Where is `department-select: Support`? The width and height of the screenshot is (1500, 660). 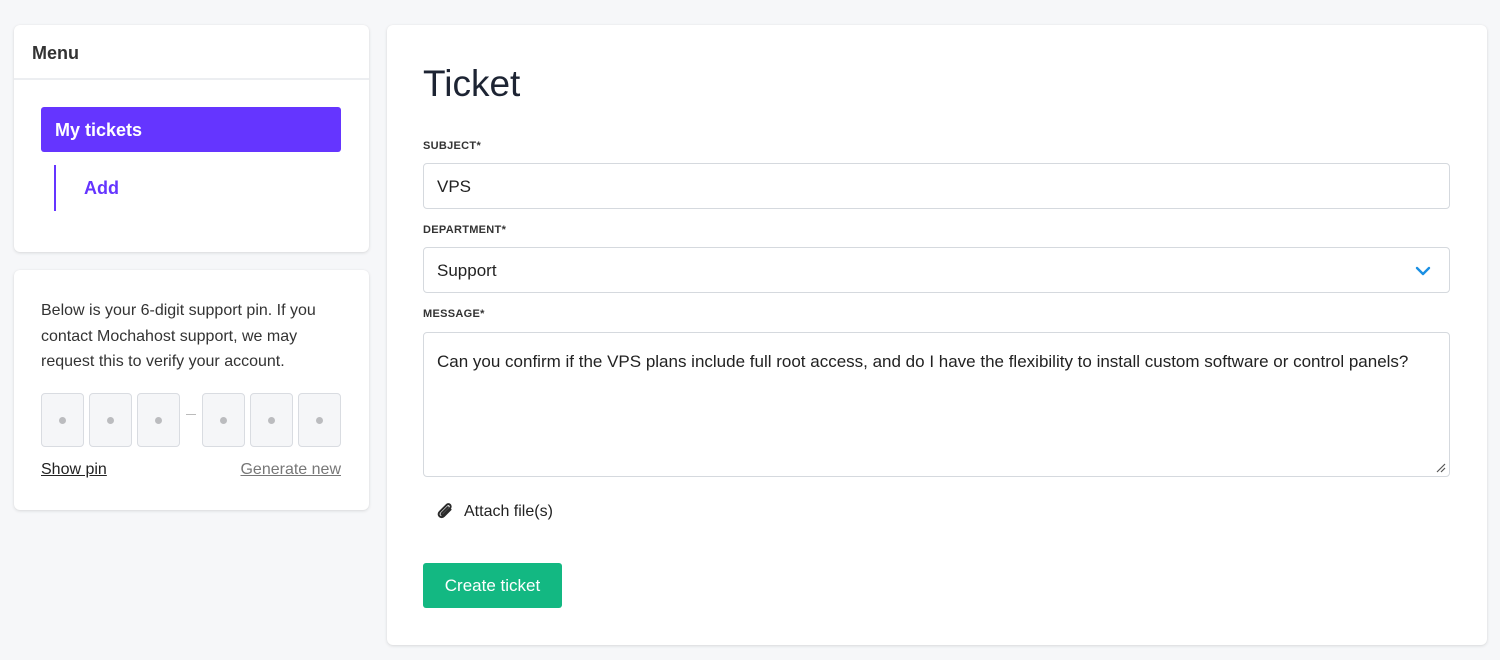 department-select: Support is located at coordinates (936, 270).